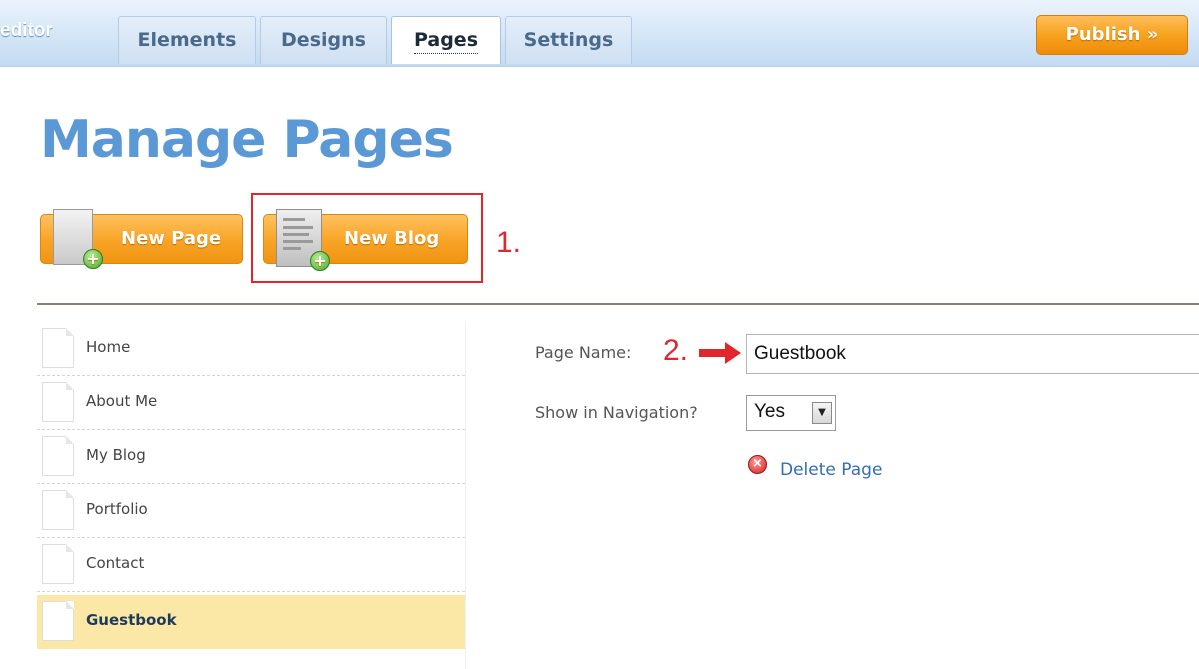 The height and width of the screenshot is (669, 1199). What do you see at coordinates (618, 304) in the screenshot?
I see `section-divider` at bounding box center [618, 304].